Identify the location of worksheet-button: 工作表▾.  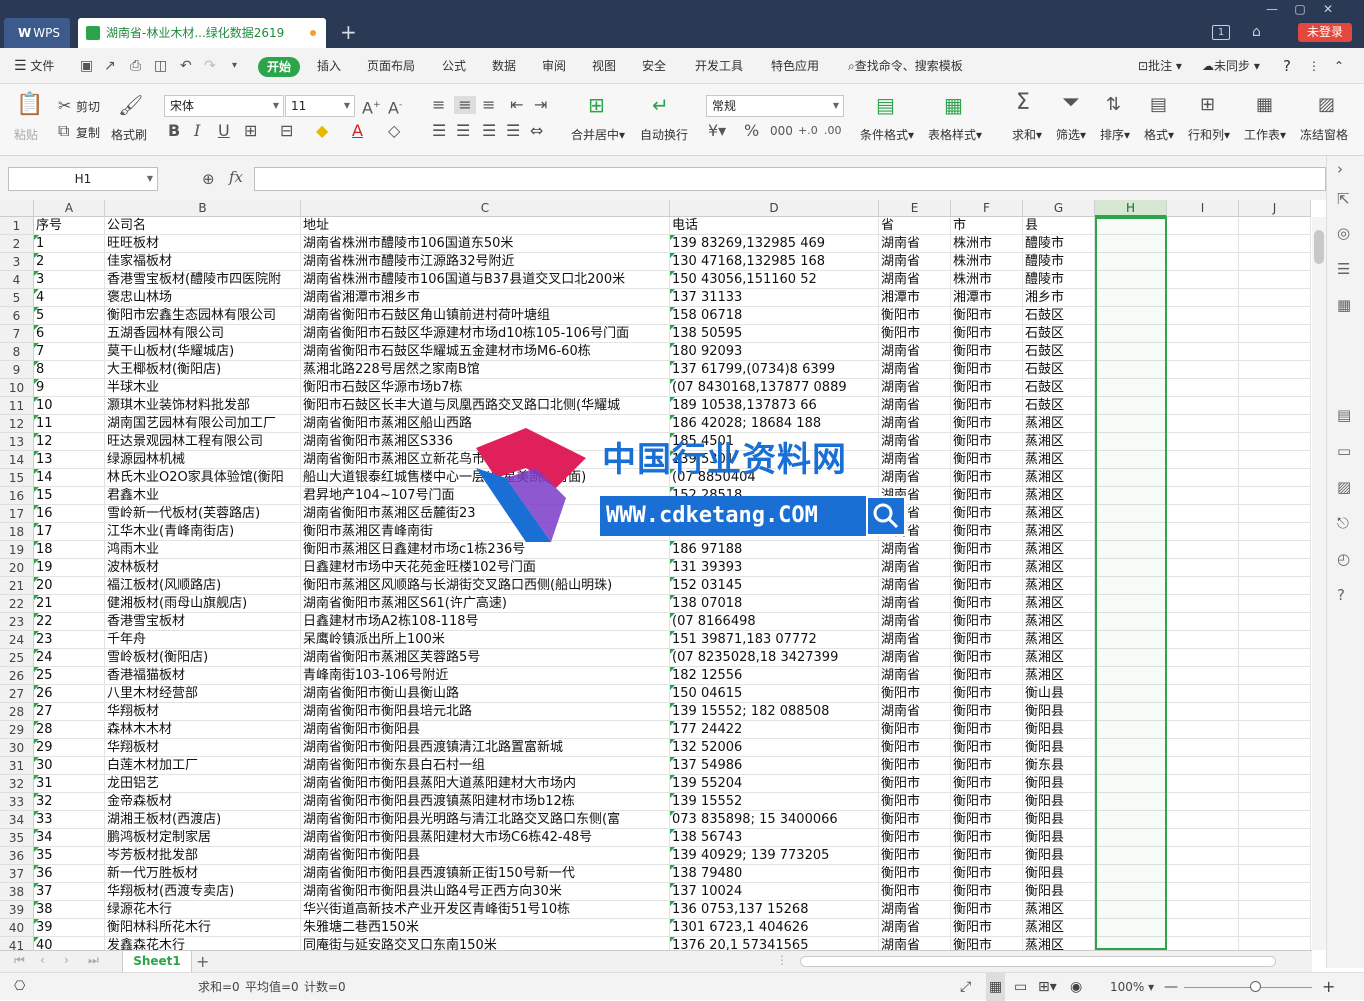
(1265, 134).